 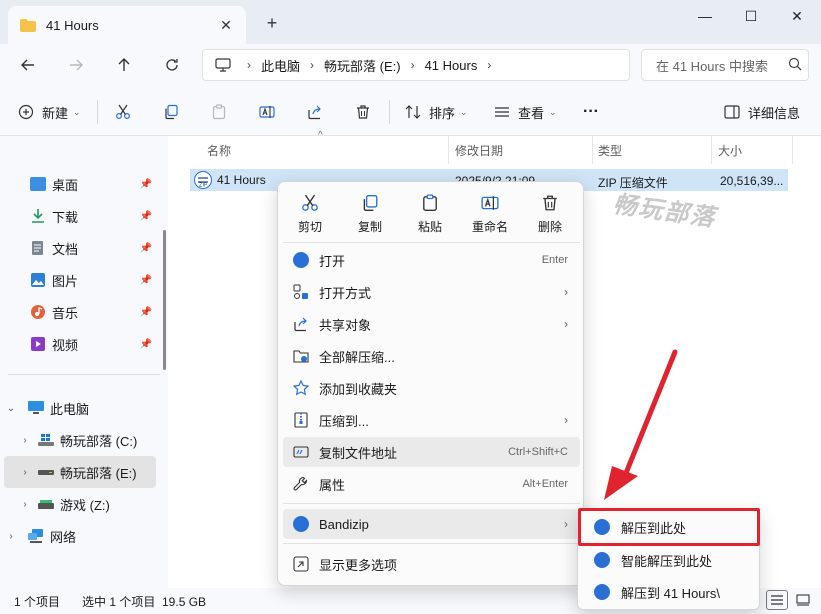 What do you see at coordinates (226, 25) in the screenshot?
I see `tab-close-button: ✕` at bounding box center [226, 25].